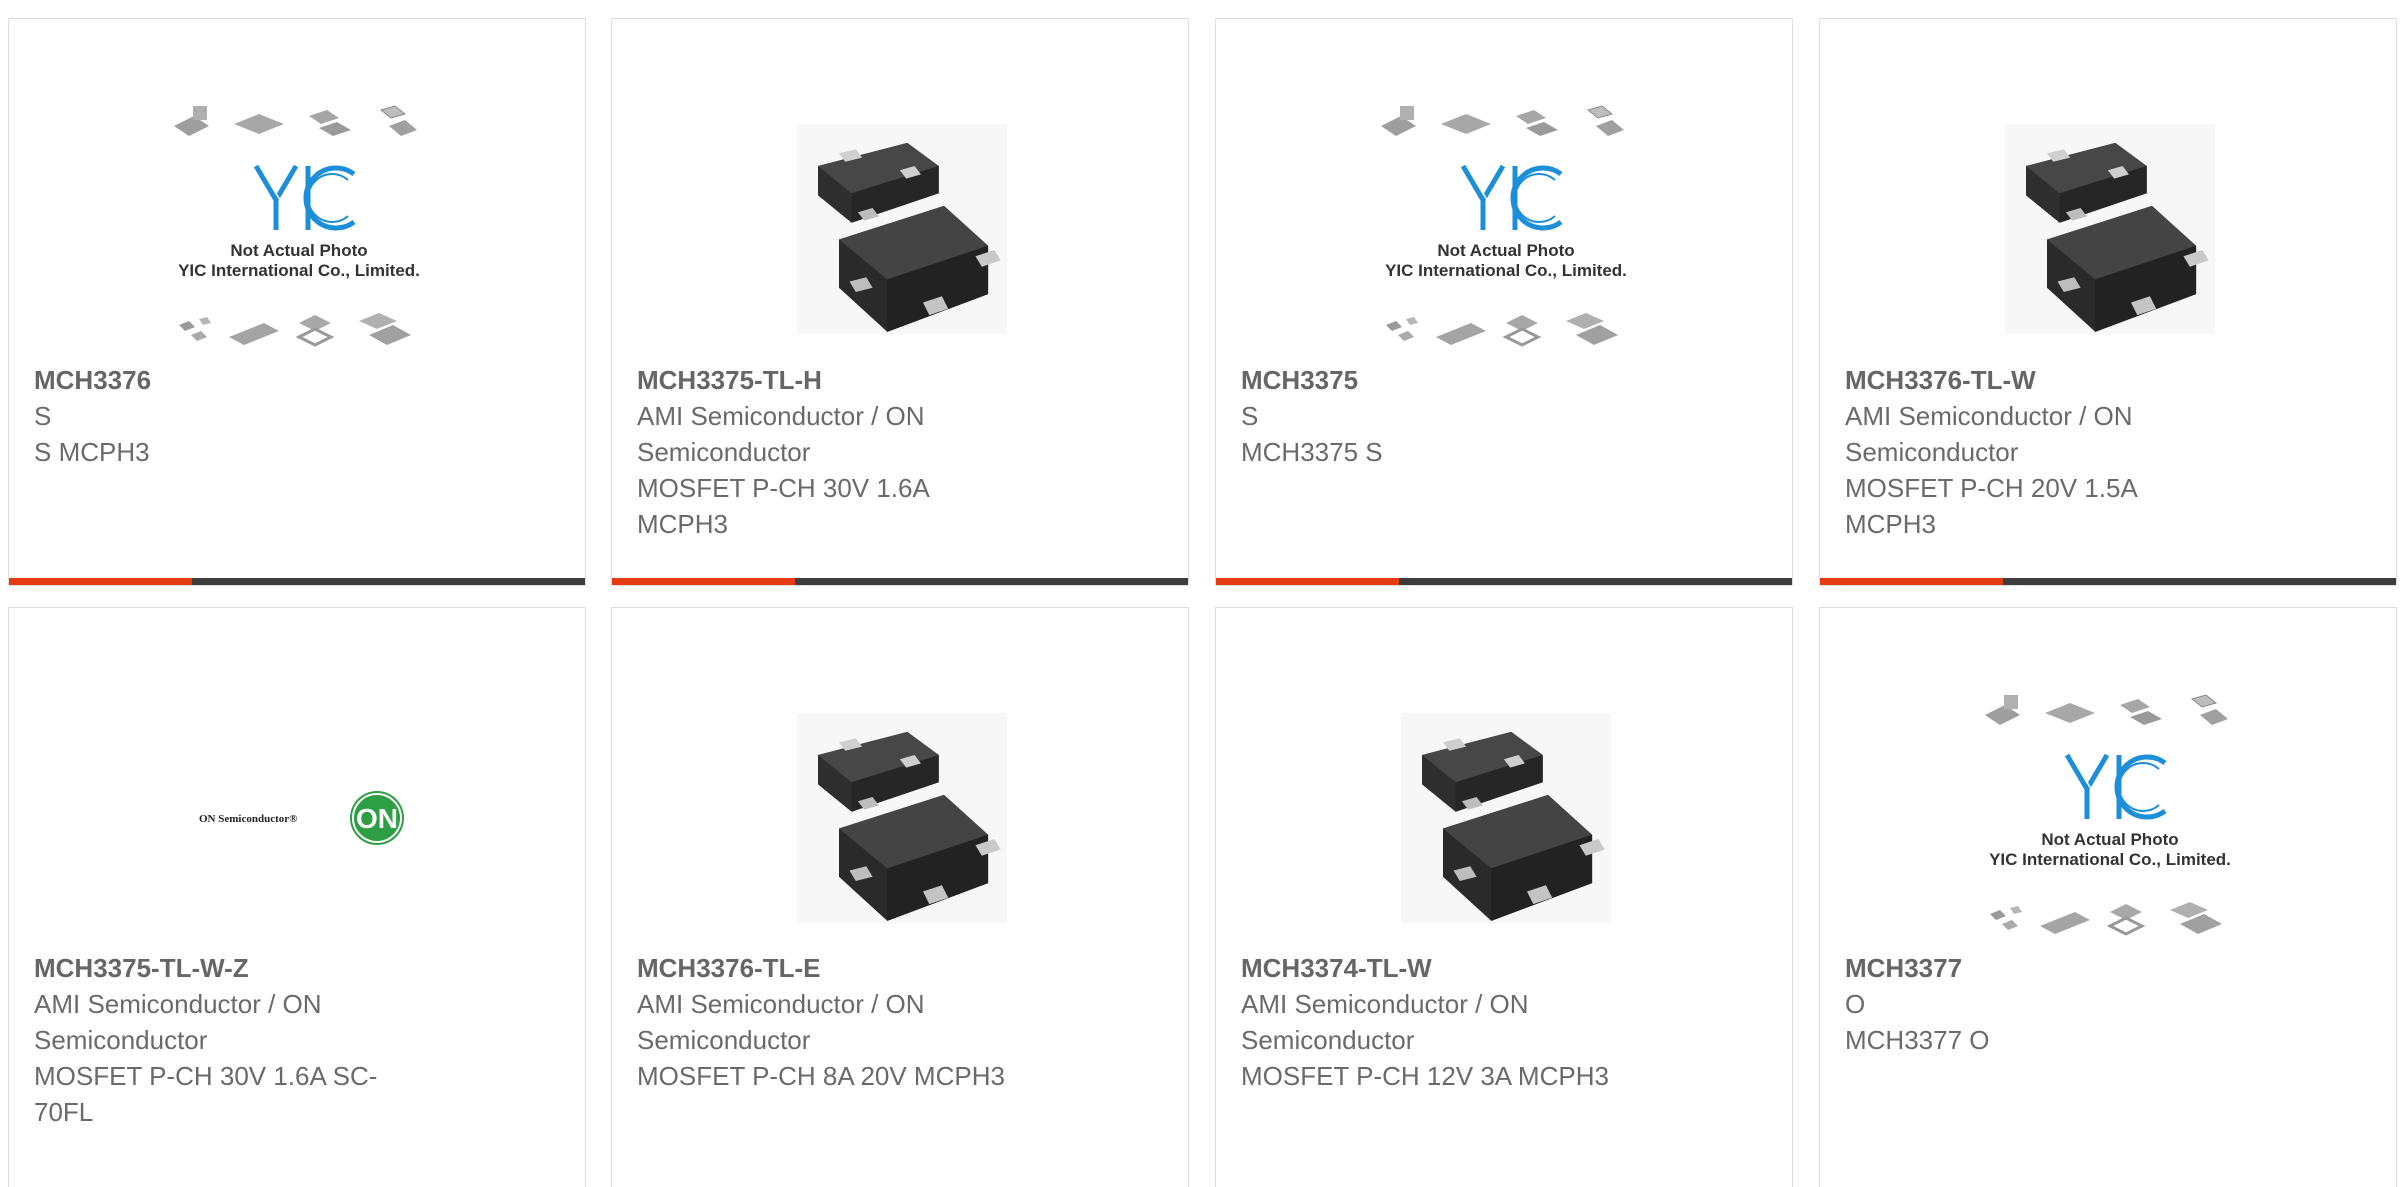 This screenshot has width=2400, height=1187. Describe the element at coordinates (1312, 452) in the screenshot. I see `product-detail-line: MCH3375 S` at that location.